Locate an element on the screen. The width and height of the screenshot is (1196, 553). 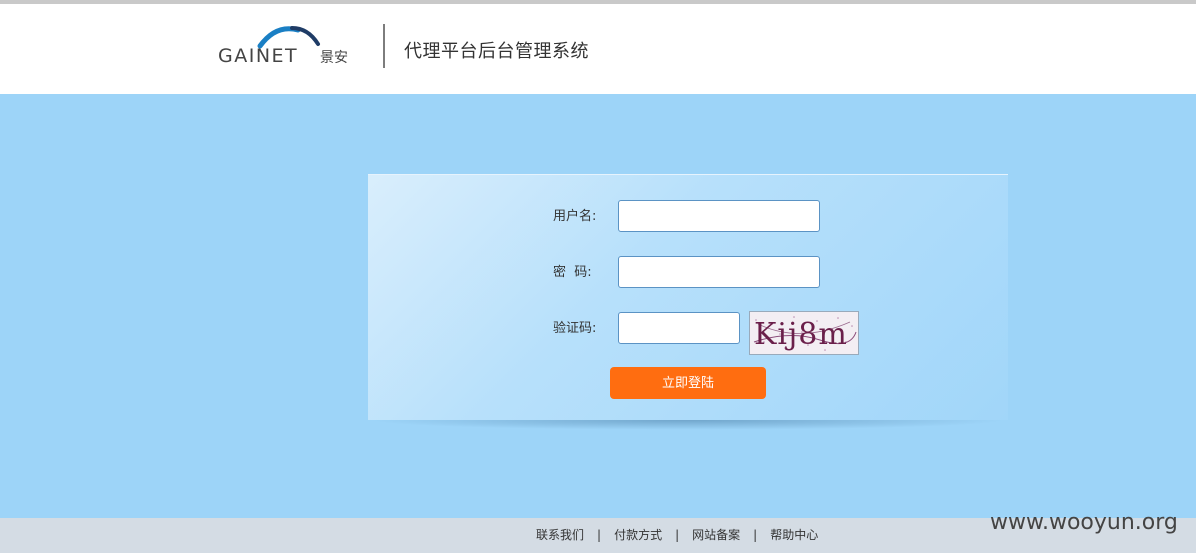
system-title: 代理平台后台管理系统 is located at coordinates (496, 51).